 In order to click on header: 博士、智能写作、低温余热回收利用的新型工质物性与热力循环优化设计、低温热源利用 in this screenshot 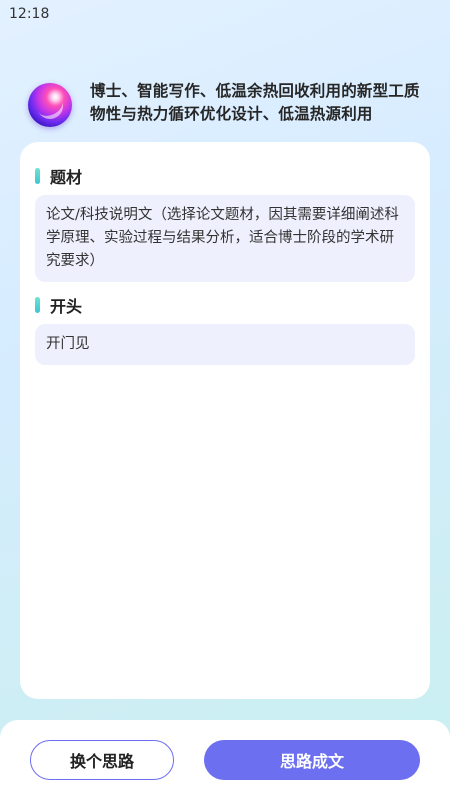, I will do `click(233, 105)`.